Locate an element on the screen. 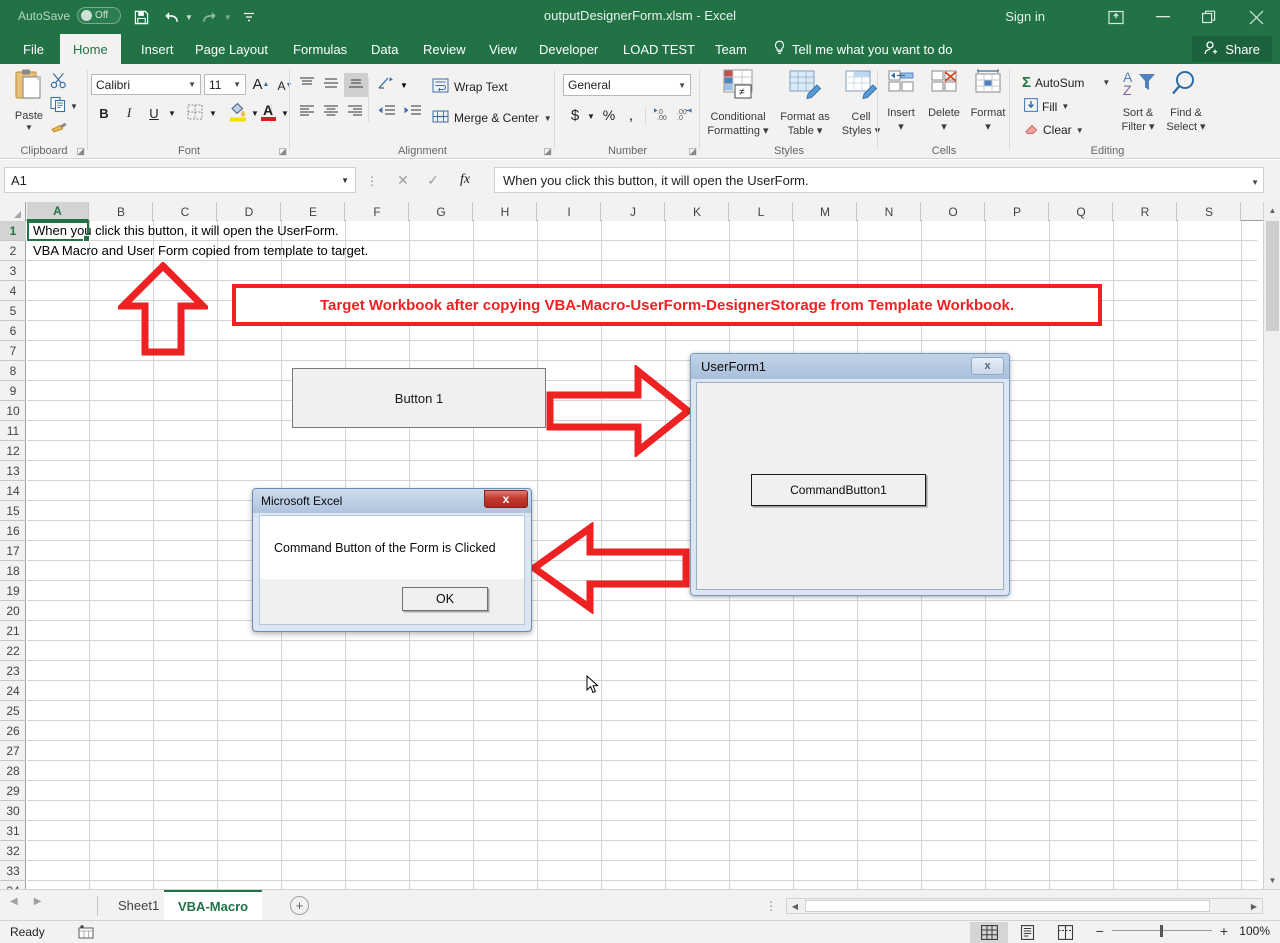 Image resolution: width=1280 pixels, height=943 pixels. underline-button: U is located at coordinates (154, 113).